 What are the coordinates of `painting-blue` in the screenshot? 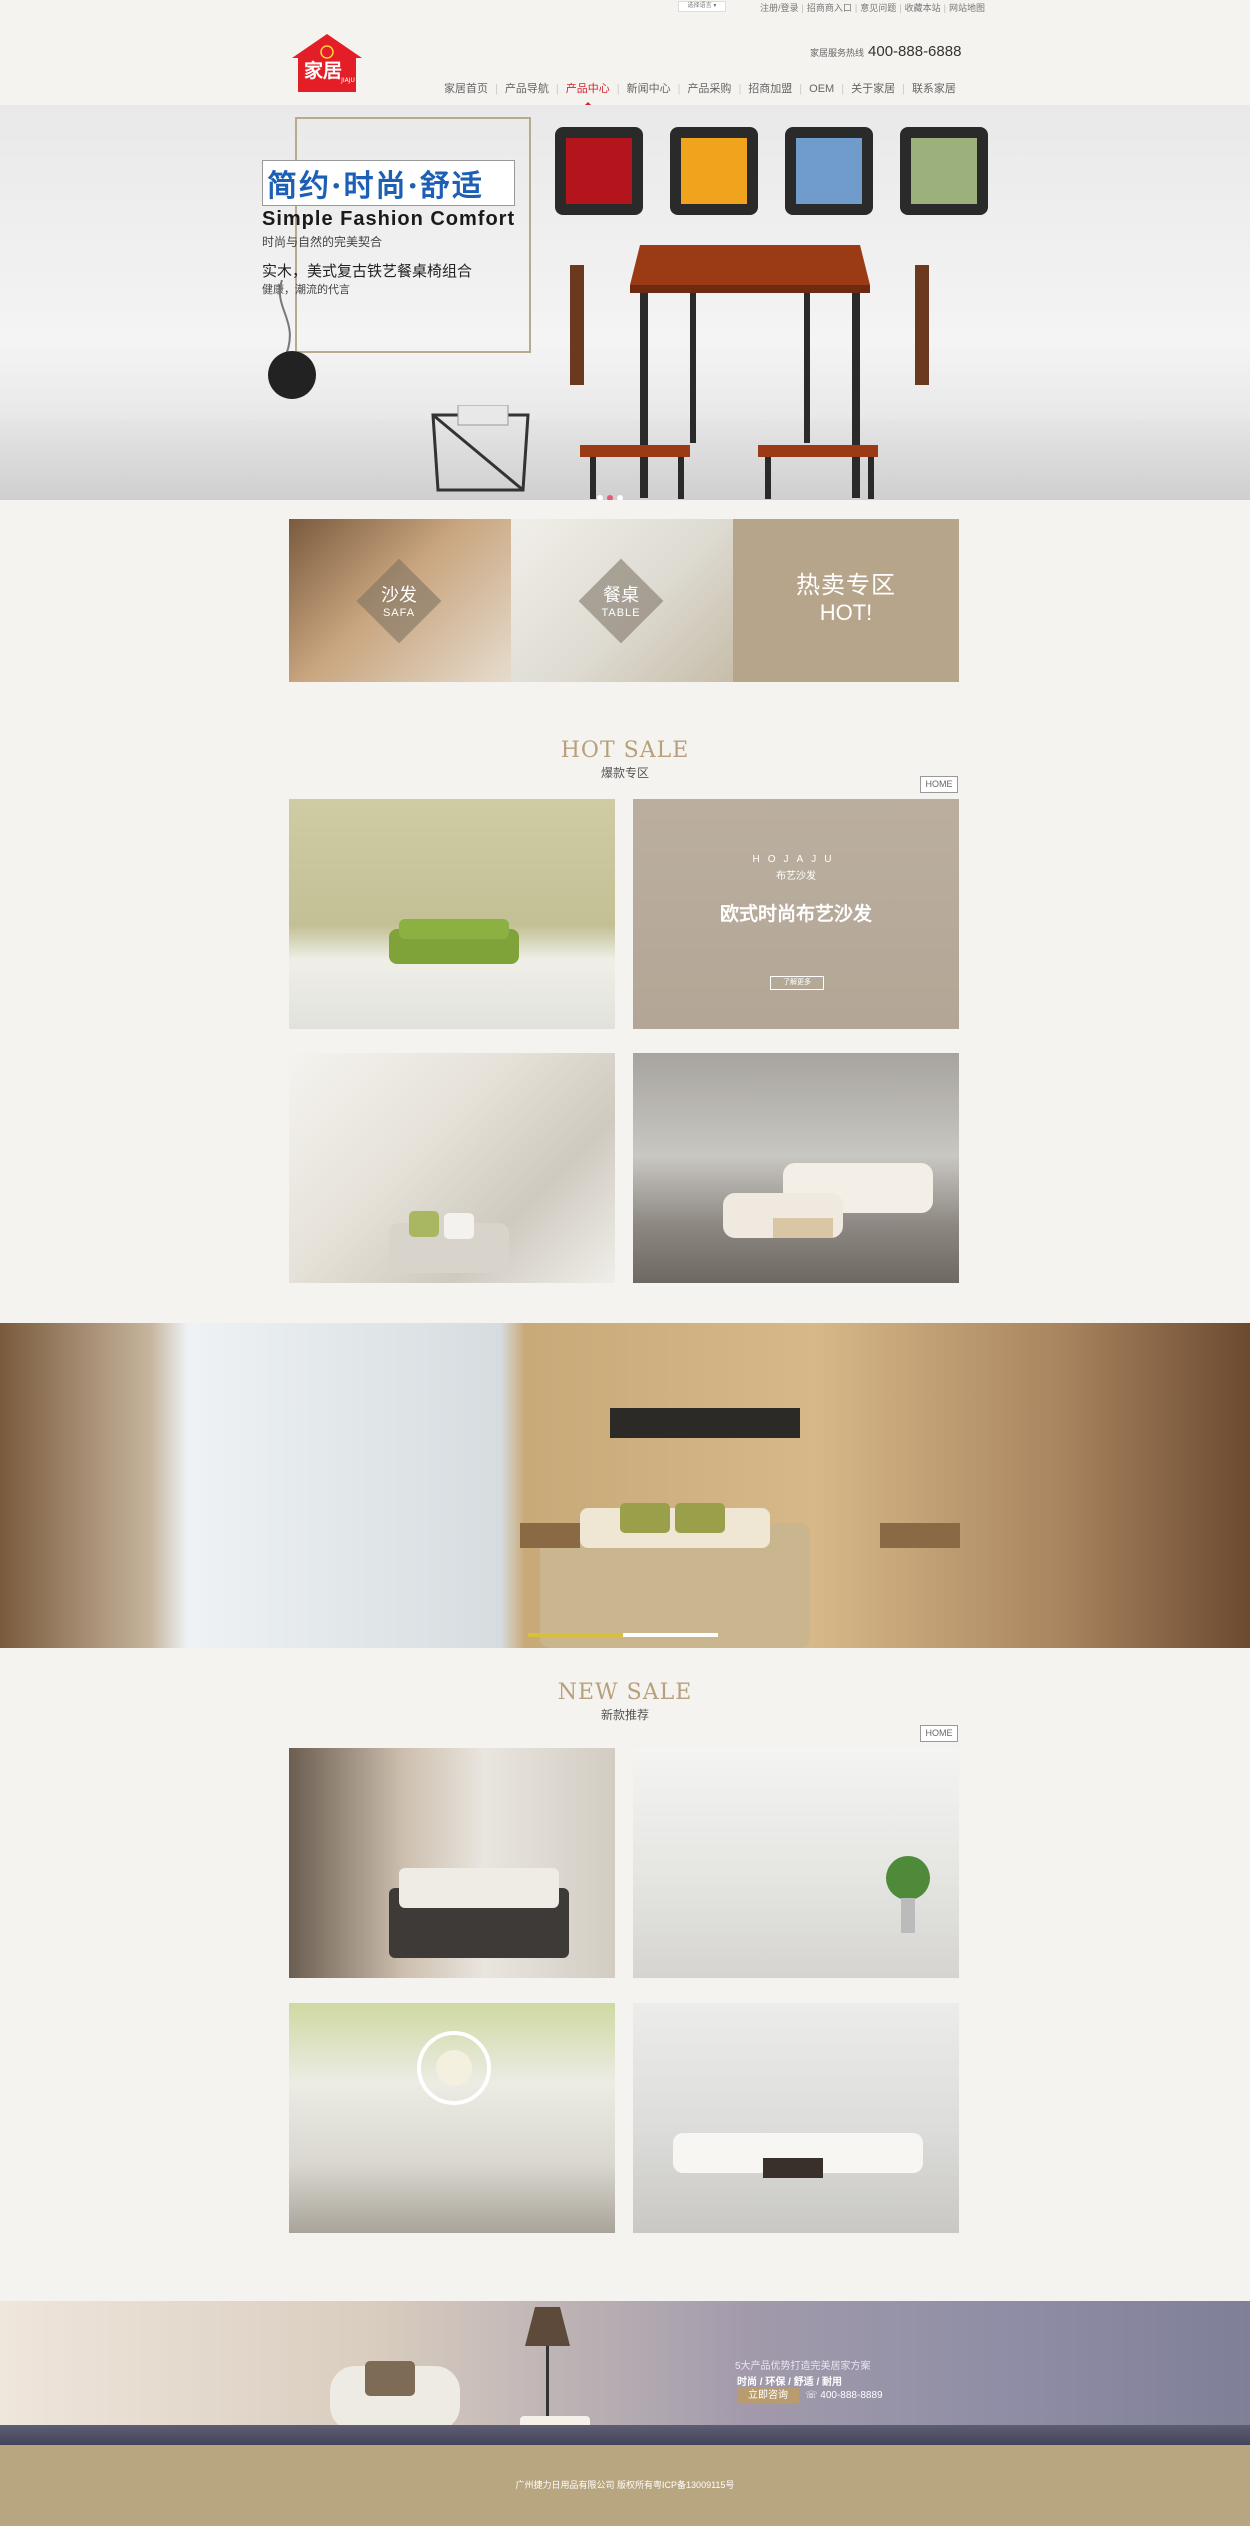 It's located at (829, 171).